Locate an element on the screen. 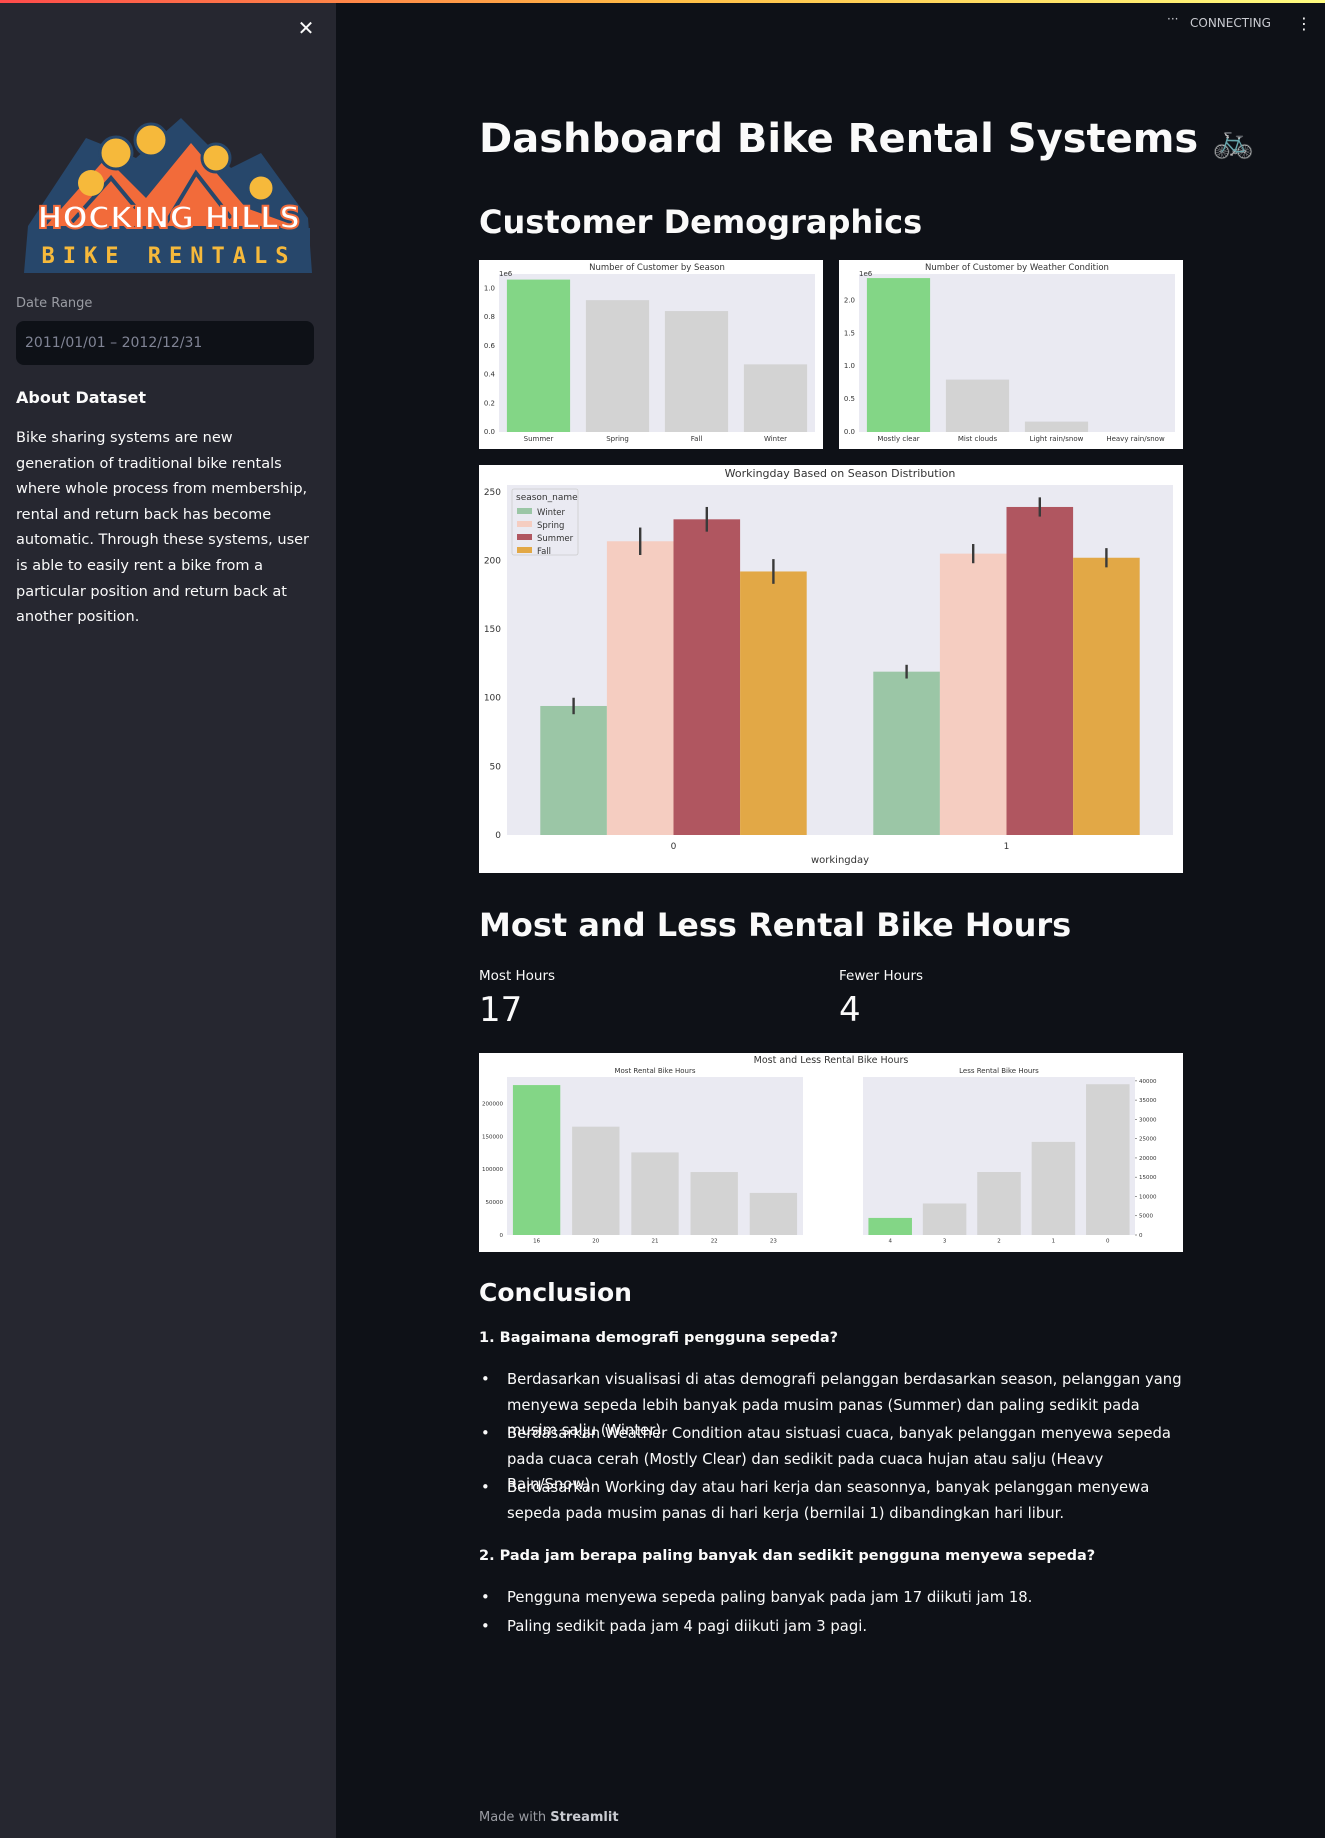  metric-most-label: Most Hours is located at coordinates (517, 976).